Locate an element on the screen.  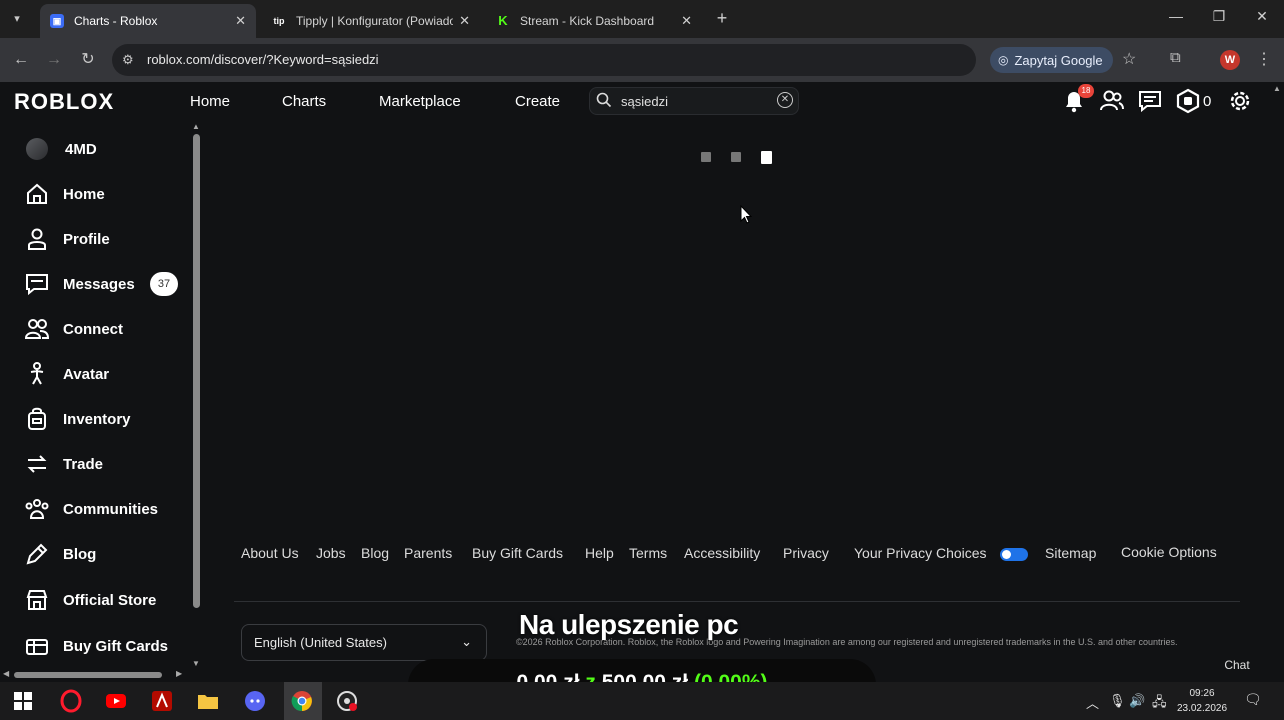
forward-arrow-icon: → is located at coordinates (54, 60).